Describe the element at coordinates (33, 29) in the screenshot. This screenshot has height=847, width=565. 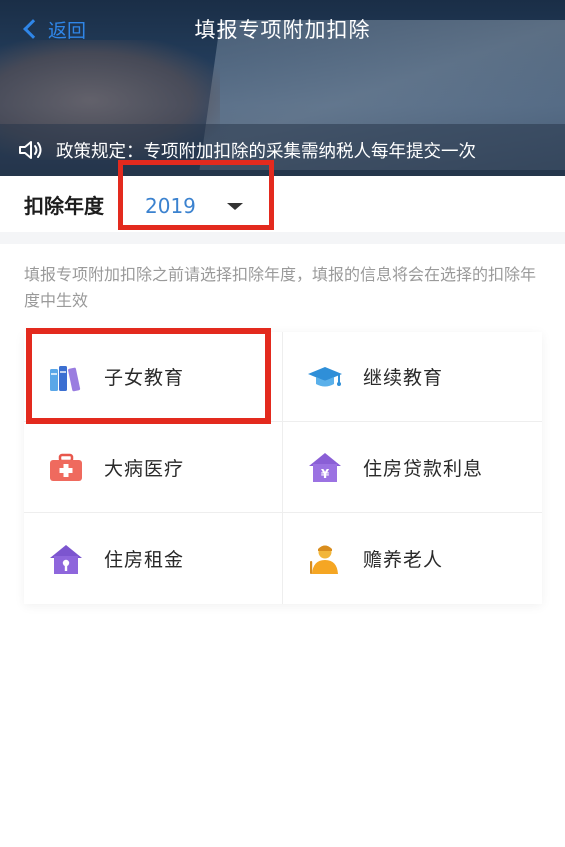
I see `chevron-left-icon` at that location.